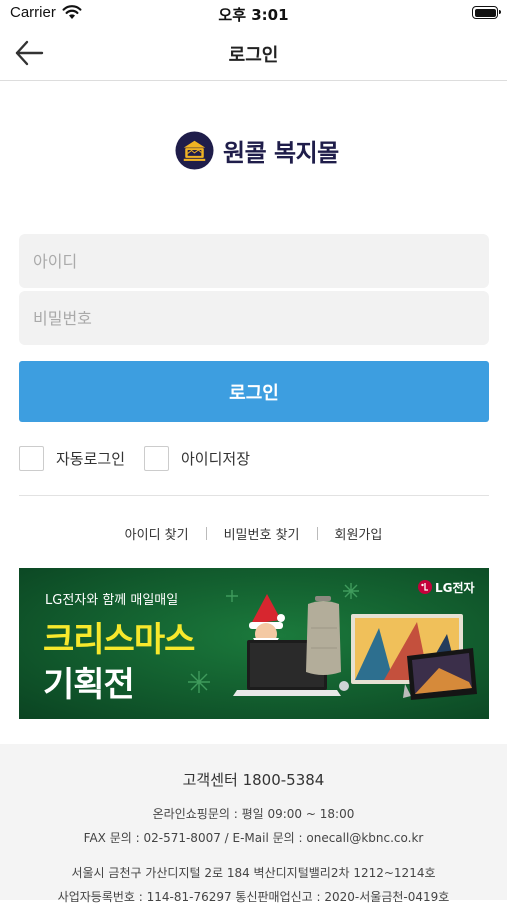 The image size is (507, 905). I want to click on find-password-link: 비밀번호 찾기, so click(262, 533).